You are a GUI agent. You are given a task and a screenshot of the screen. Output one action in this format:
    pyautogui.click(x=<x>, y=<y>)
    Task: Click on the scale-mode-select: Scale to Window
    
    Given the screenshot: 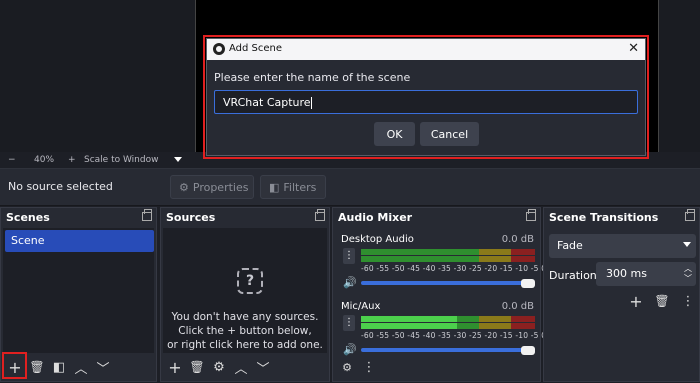 What is the action you would take?
    pyautogui.click(x=125, y=160)
    